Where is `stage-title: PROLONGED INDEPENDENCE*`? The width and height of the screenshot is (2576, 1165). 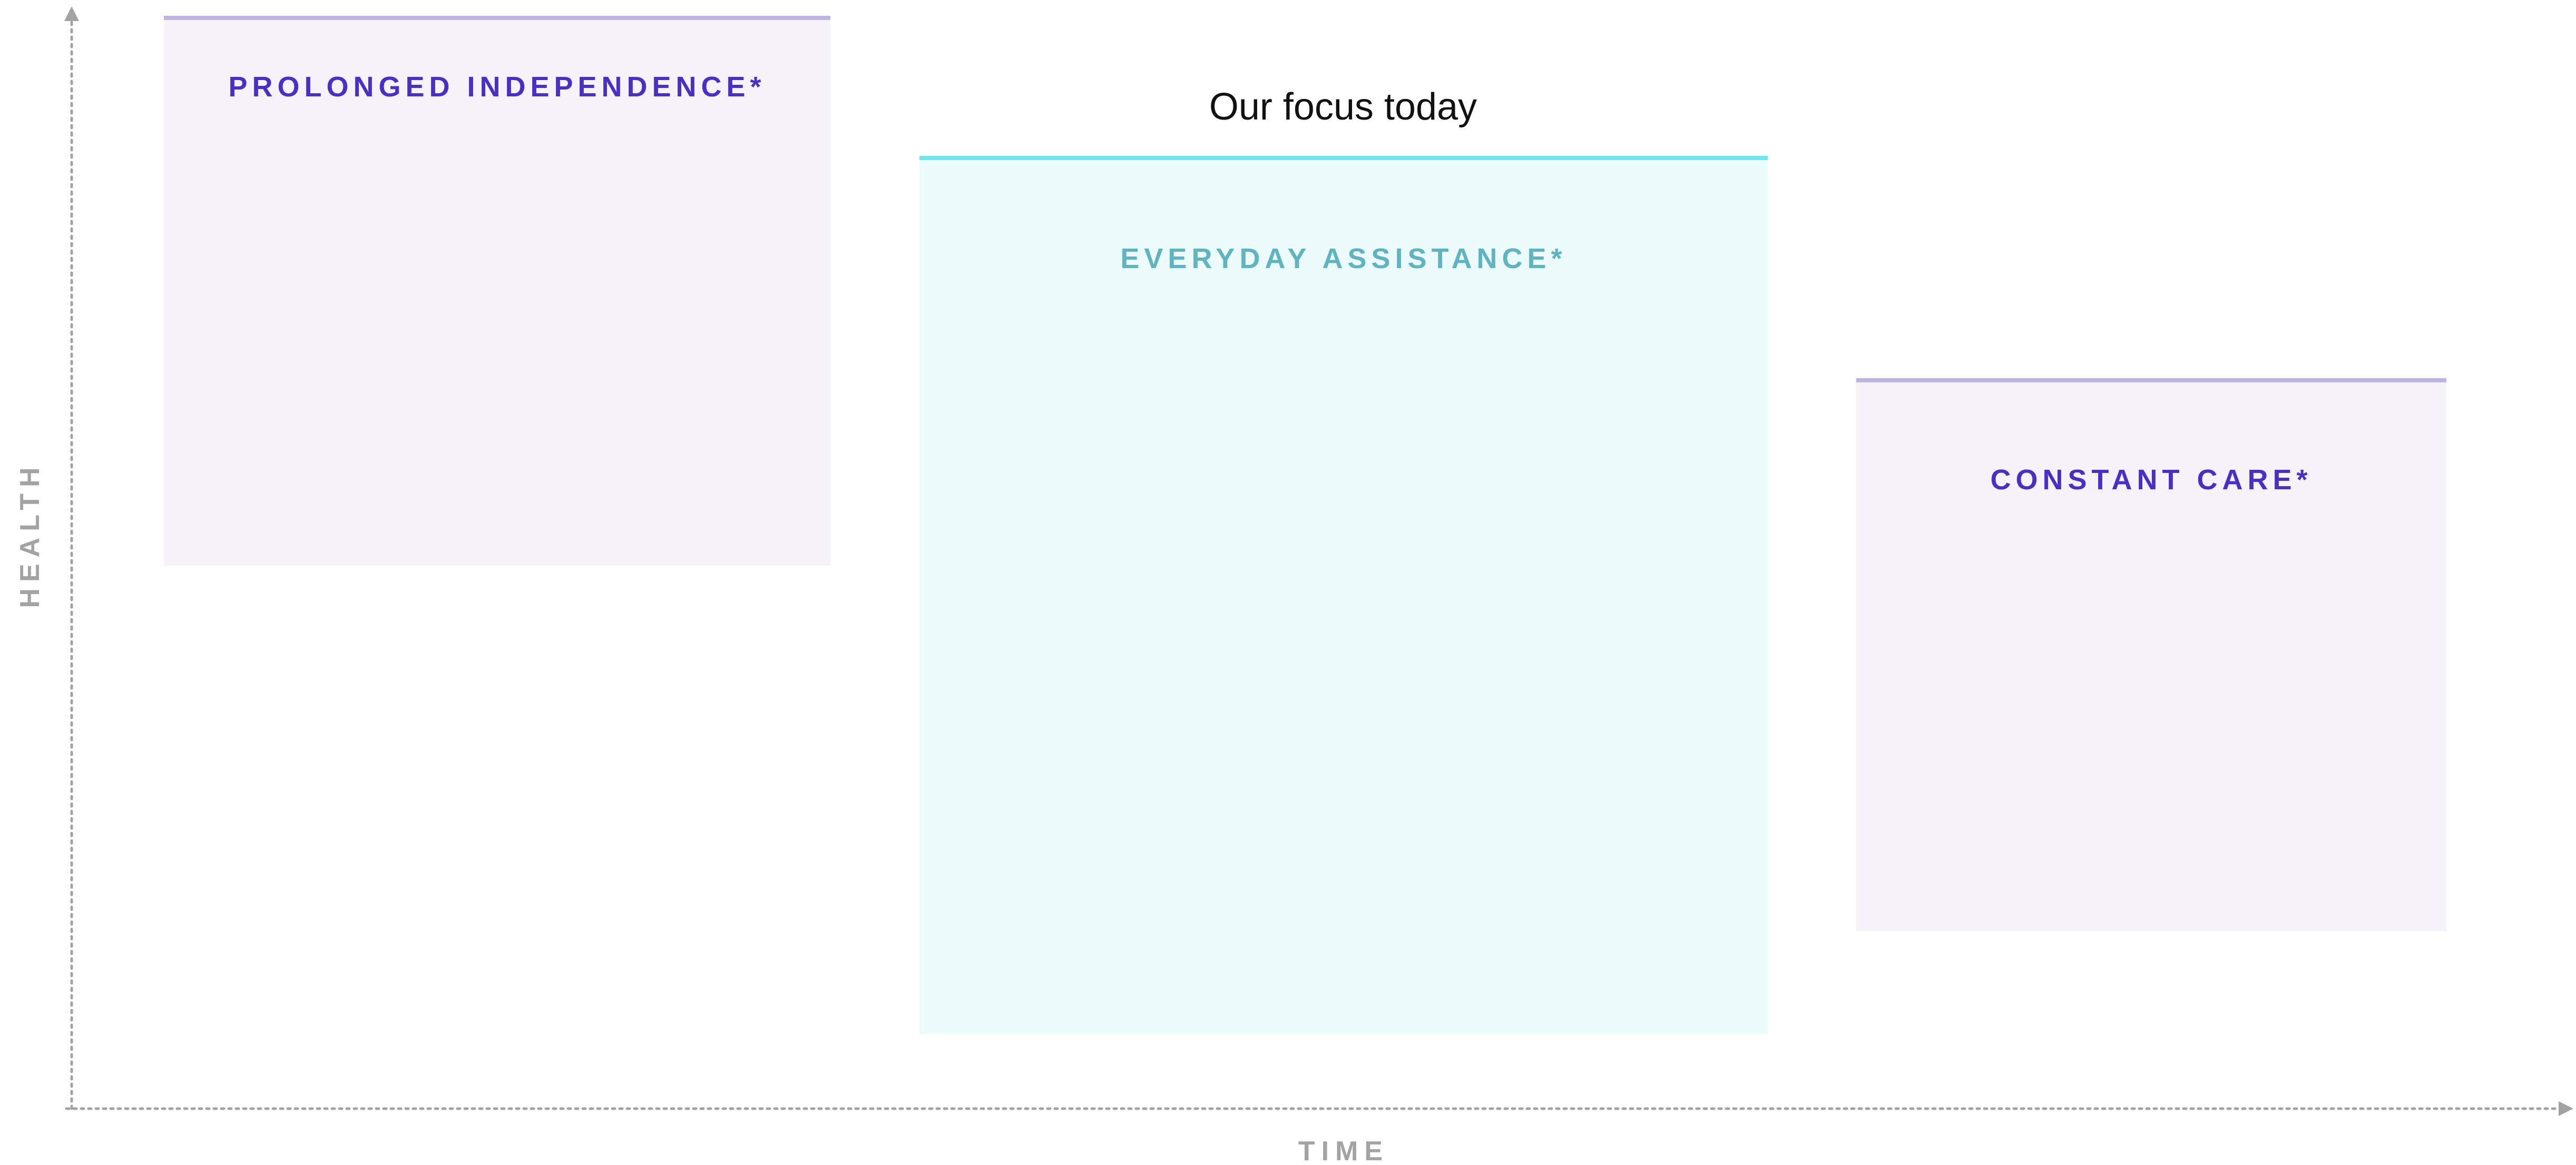
stage-title: PROLONGED INDEPENDENCE* is located at coordinates (497, 87).